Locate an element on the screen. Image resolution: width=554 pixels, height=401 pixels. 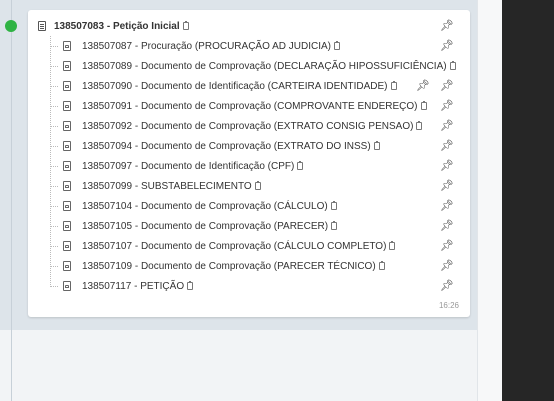
list-item: 138507099 - SUBSTABELECIMENTO is located at coordinates (162, 186).